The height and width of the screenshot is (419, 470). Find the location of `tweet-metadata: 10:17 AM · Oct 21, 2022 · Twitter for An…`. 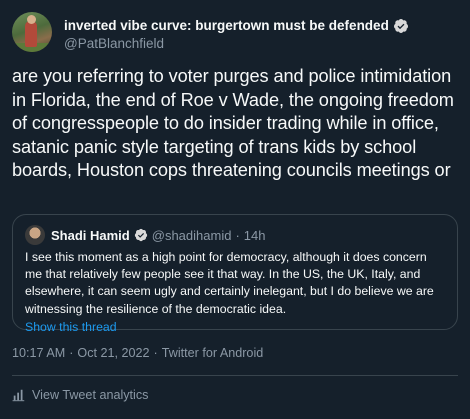

tweet-metadata: 10:17 AM · Oct 21, 2022 · Twitter for An… is located at coordinates (137, 353).